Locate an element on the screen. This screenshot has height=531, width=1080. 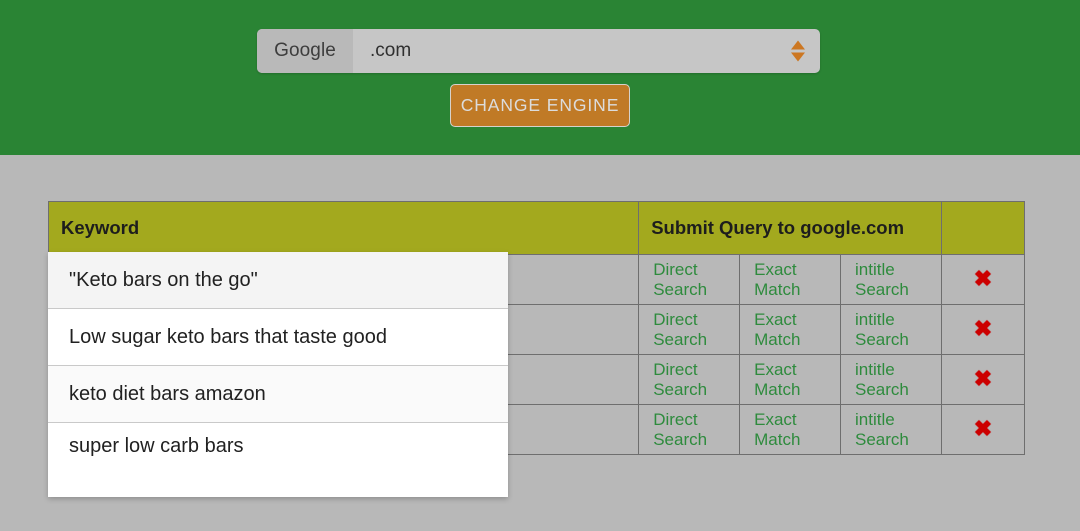
search-engine-select: Google .com is located at coordinates (538, 51).